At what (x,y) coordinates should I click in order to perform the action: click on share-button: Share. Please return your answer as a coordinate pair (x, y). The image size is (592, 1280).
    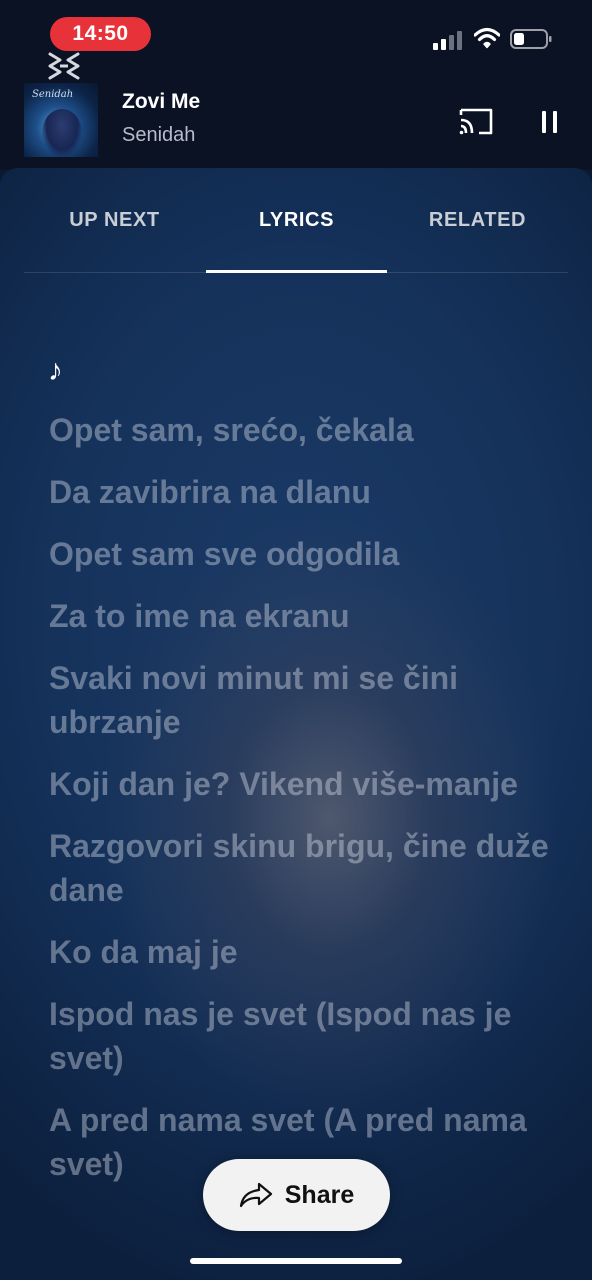
    Looking at the image, I should click on (296, 1195).